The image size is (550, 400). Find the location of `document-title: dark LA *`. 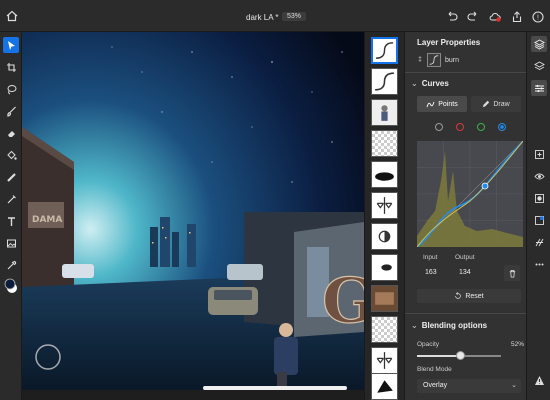

document-title: dark LA * is located at coordinates (262, 17).